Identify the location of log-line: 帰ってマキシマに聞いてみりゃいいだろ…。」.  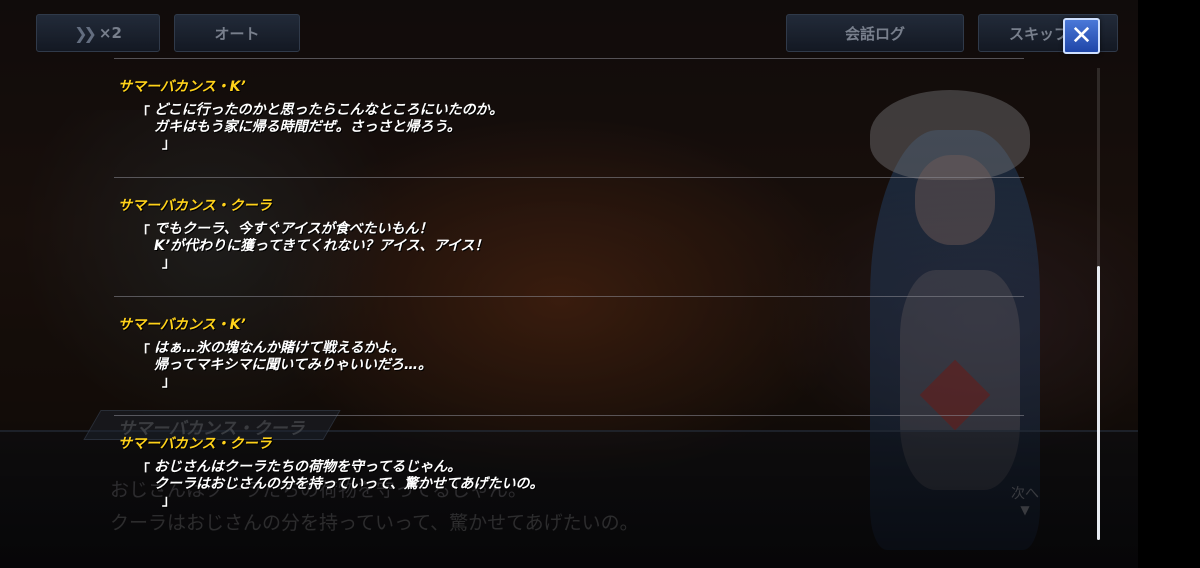
(293, 373).